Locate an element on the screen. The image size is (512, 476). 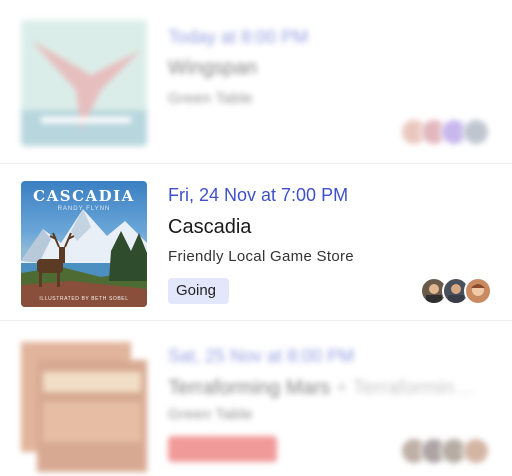
event-date: Fri, 24 Nov at 7:00 PM is located at coordinates (258, 195).